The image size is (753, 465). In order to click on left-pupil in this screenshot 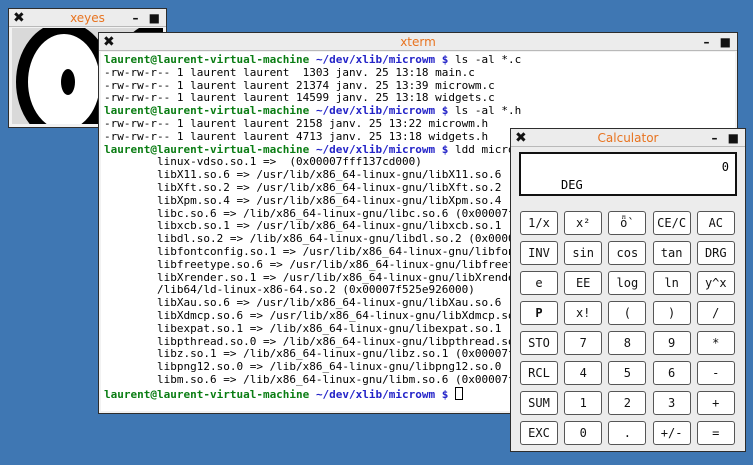, I will do `click(68, 82)`.